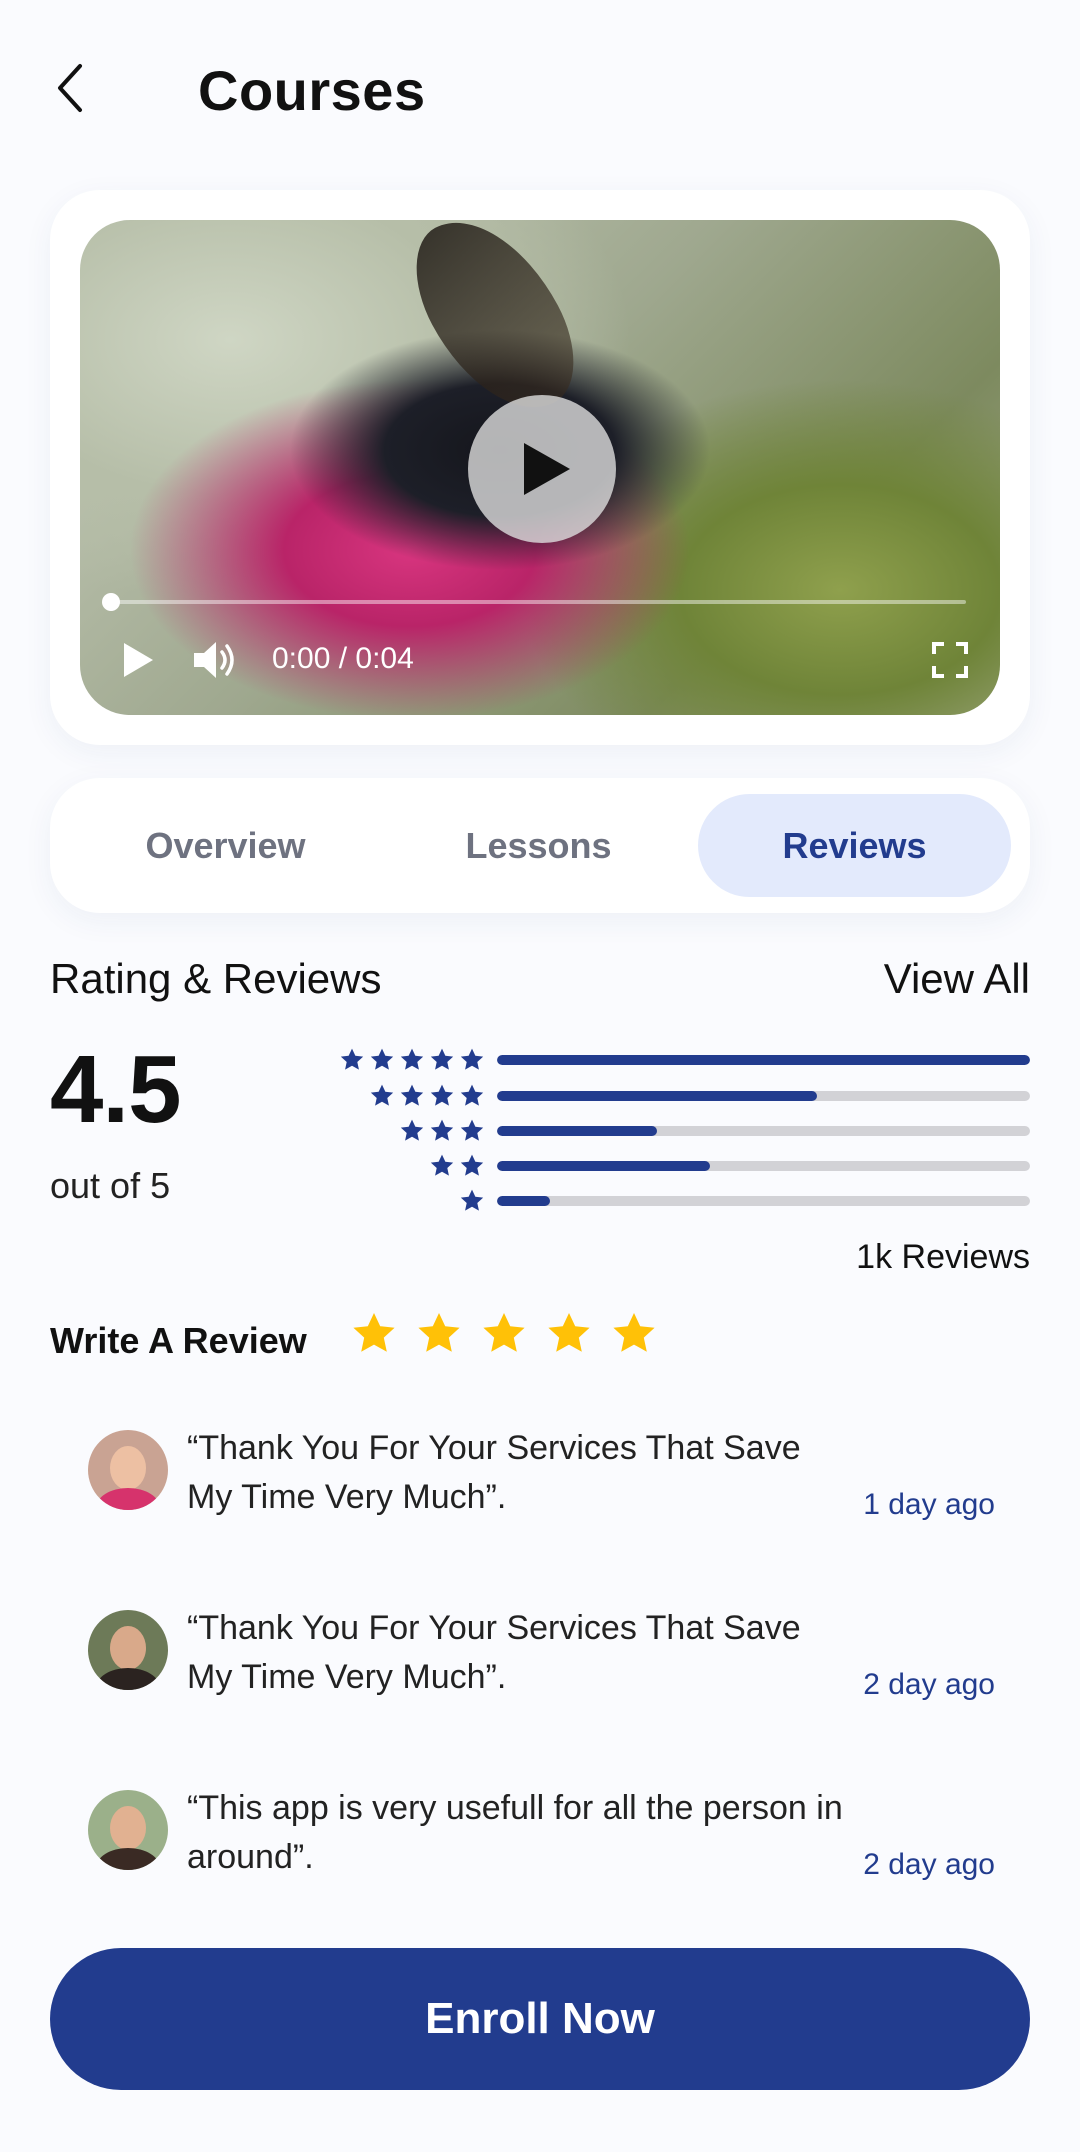 The image size is (1080, 2152). I want to click on tab-lessons: Lessons, so click(538, 845).